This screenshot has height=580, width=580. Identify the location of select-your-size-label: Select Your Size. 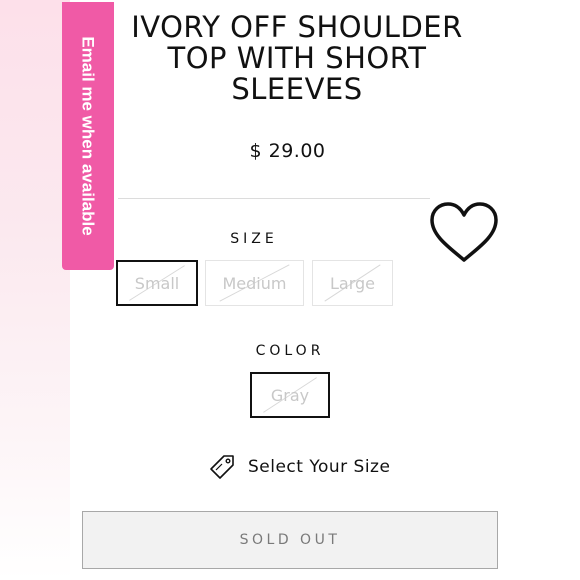
(319, 467).